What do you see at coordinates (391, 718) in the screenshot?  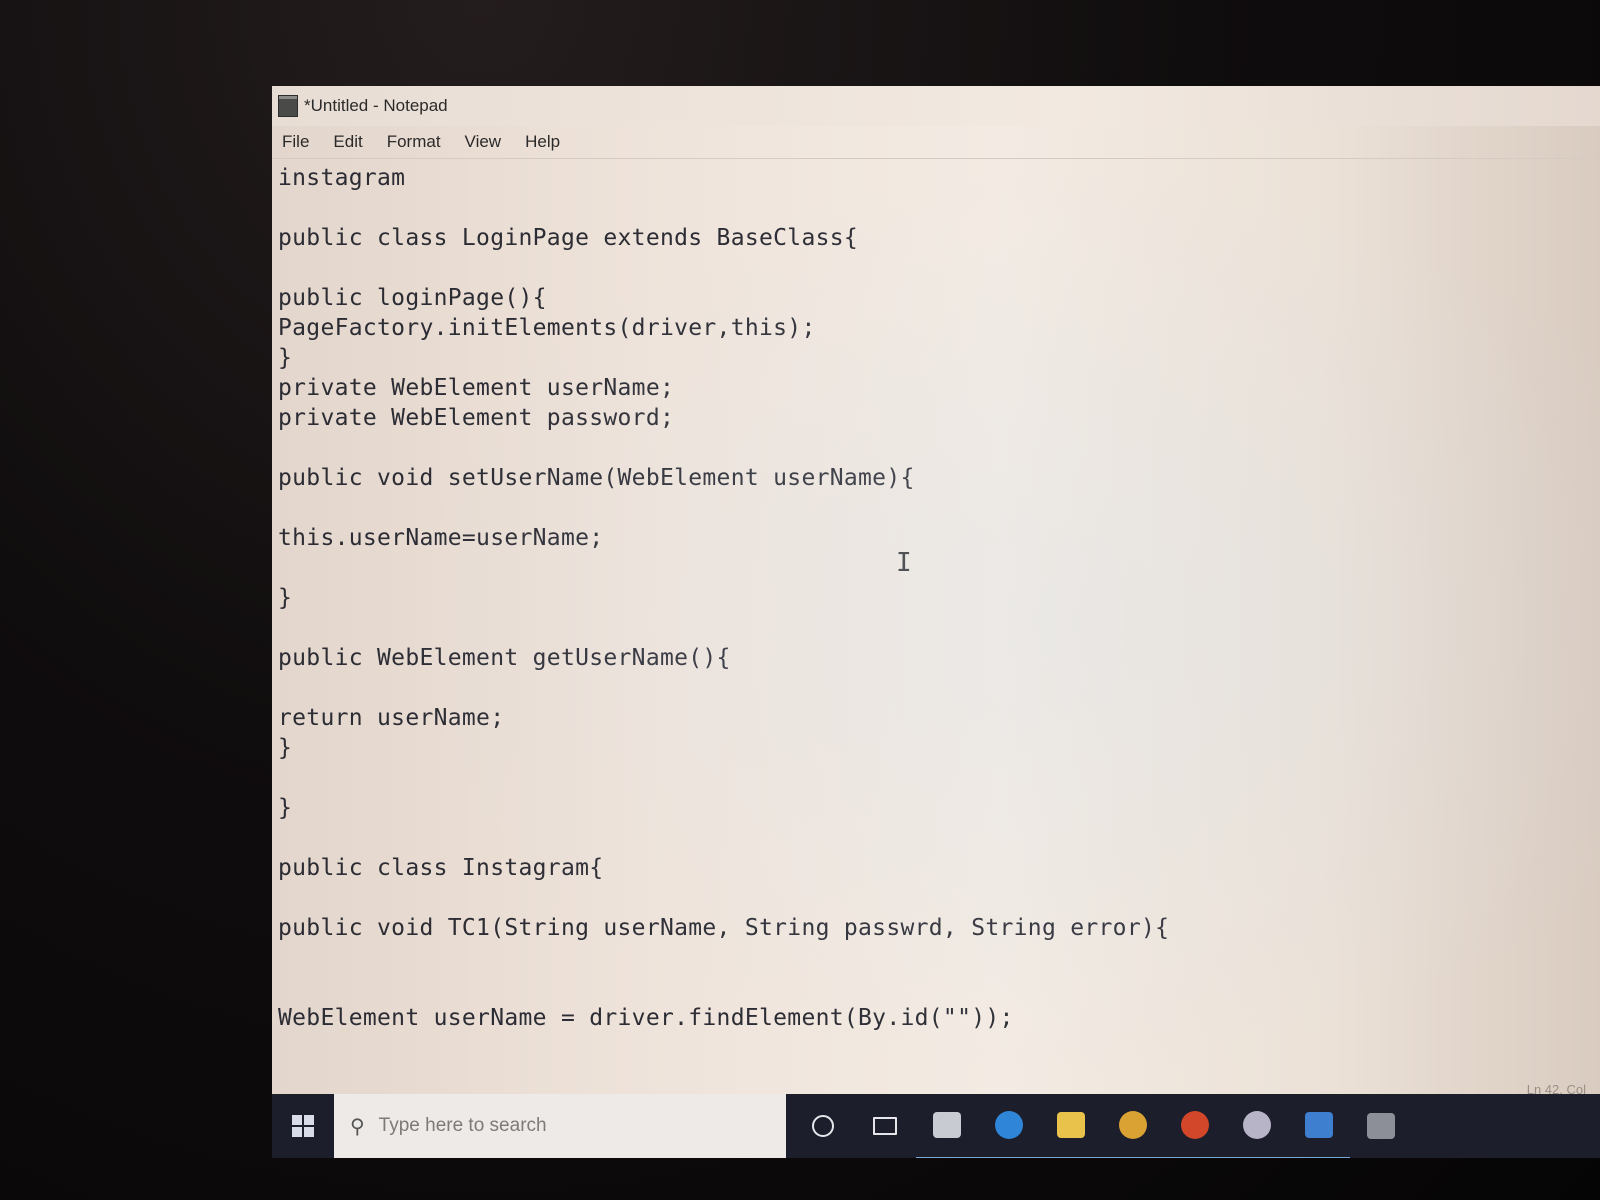 I see `code-line: return userName;` at bounding box center [391, 718].